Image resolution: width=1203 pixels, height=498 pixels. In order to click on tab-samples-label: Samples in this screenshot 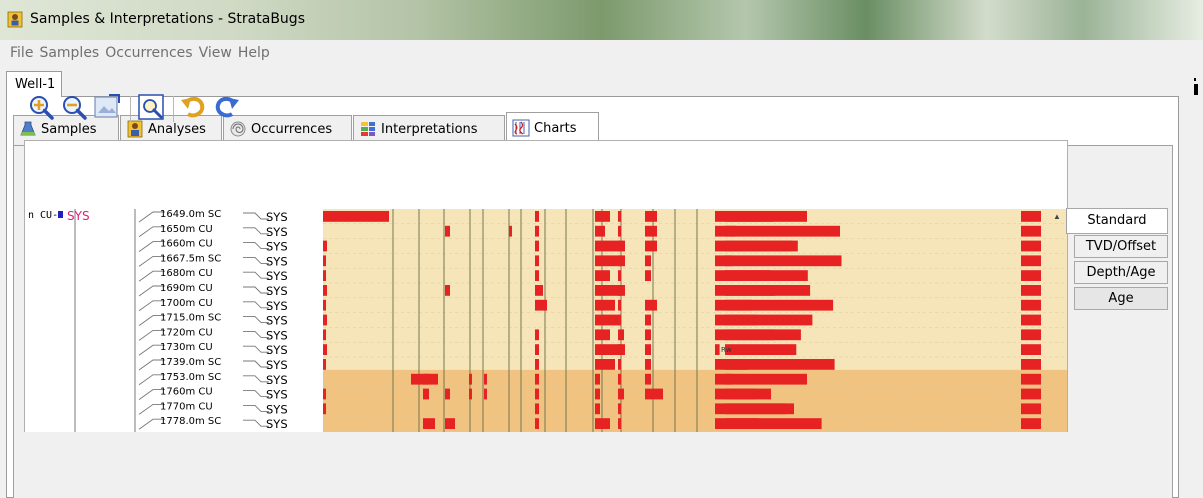, I will do `click(69, 129)`.